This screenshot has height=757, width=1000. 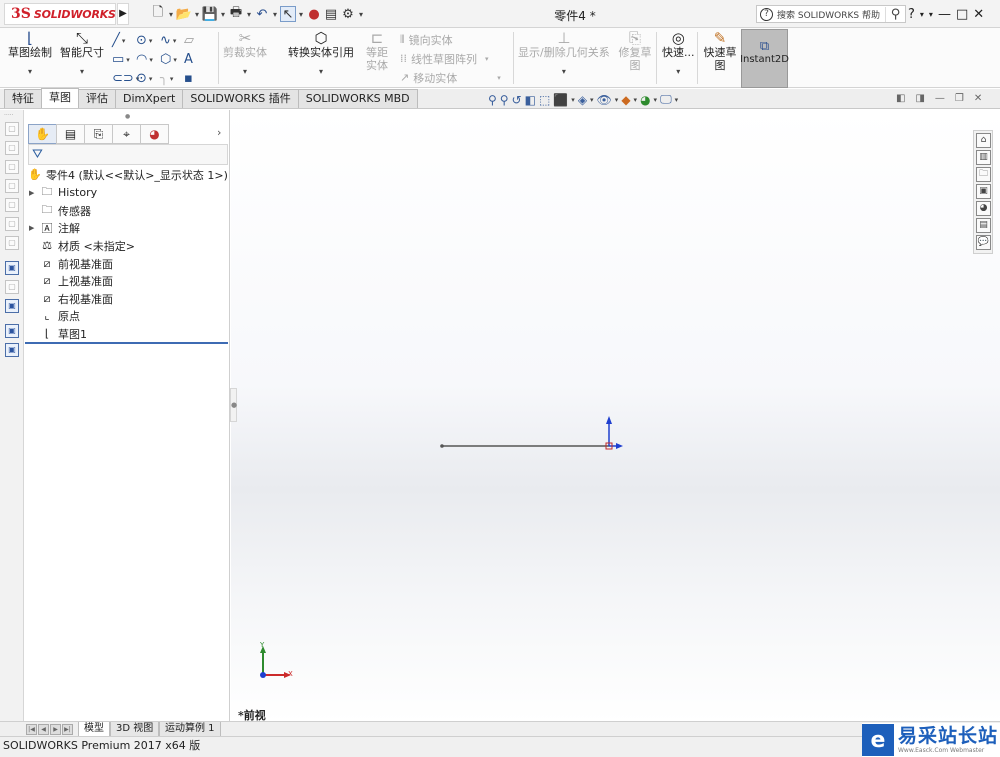 I want to click on zoom-to-fit-icon: ⚲, so click(x=492, y=100).